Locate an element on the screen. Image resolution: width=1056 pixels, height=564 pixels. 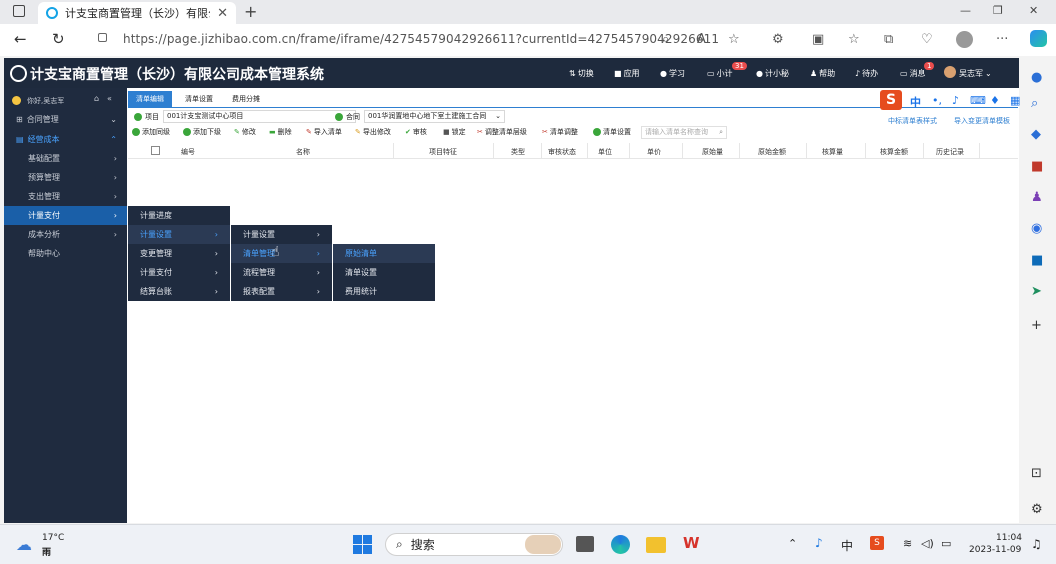
wps-icon: W is located at coordinates (691, 543).